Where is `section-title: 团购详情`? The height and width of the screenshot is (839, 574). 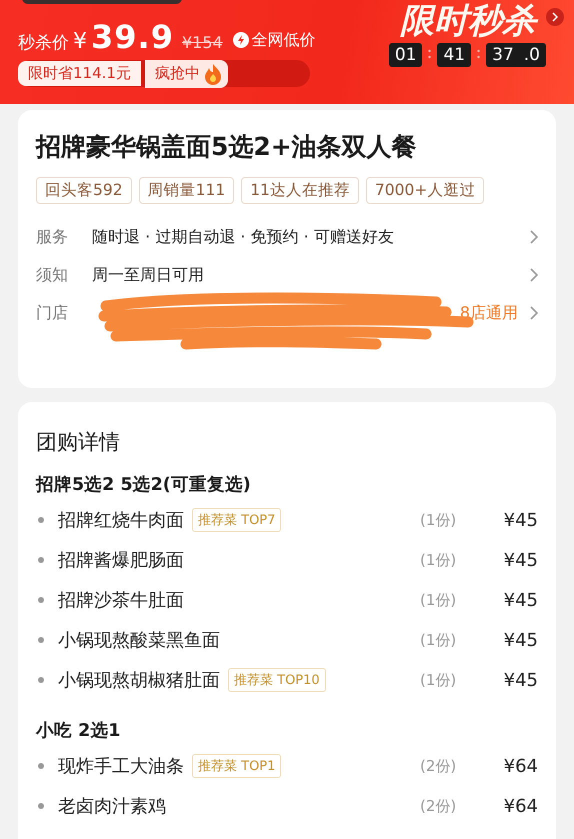 section-title: 团购详情 is located at coordinates (78, 442).